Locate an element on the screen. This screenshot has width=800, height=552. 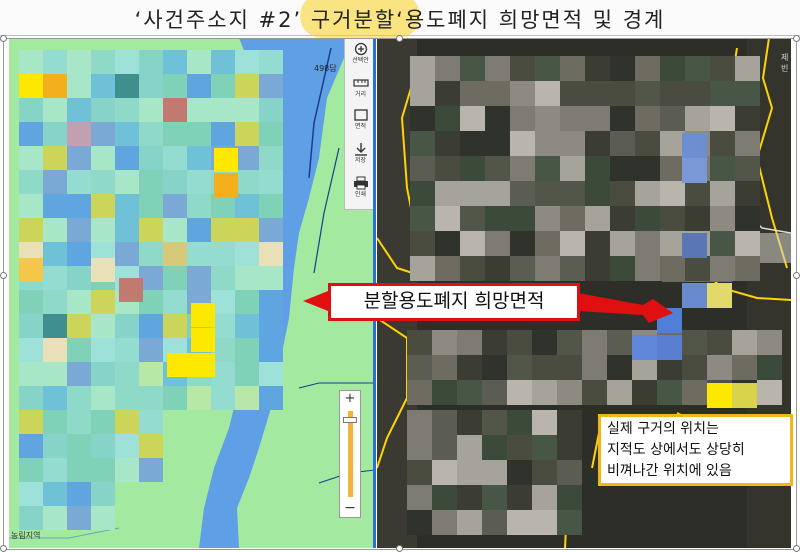
tool-distance-button: 거리 is located at coordinates (360, 91).